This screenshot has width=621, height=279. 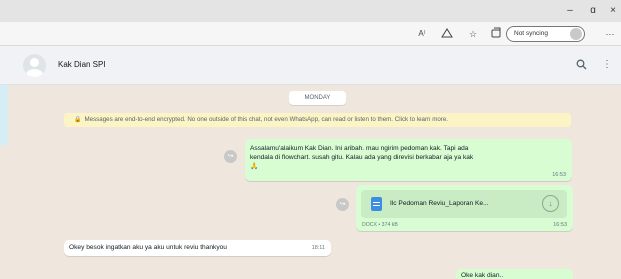 What do you see at coordinates (570, 11) in the screenshot?
I see `minimize-icon: –` at bounding box center [570, 11].